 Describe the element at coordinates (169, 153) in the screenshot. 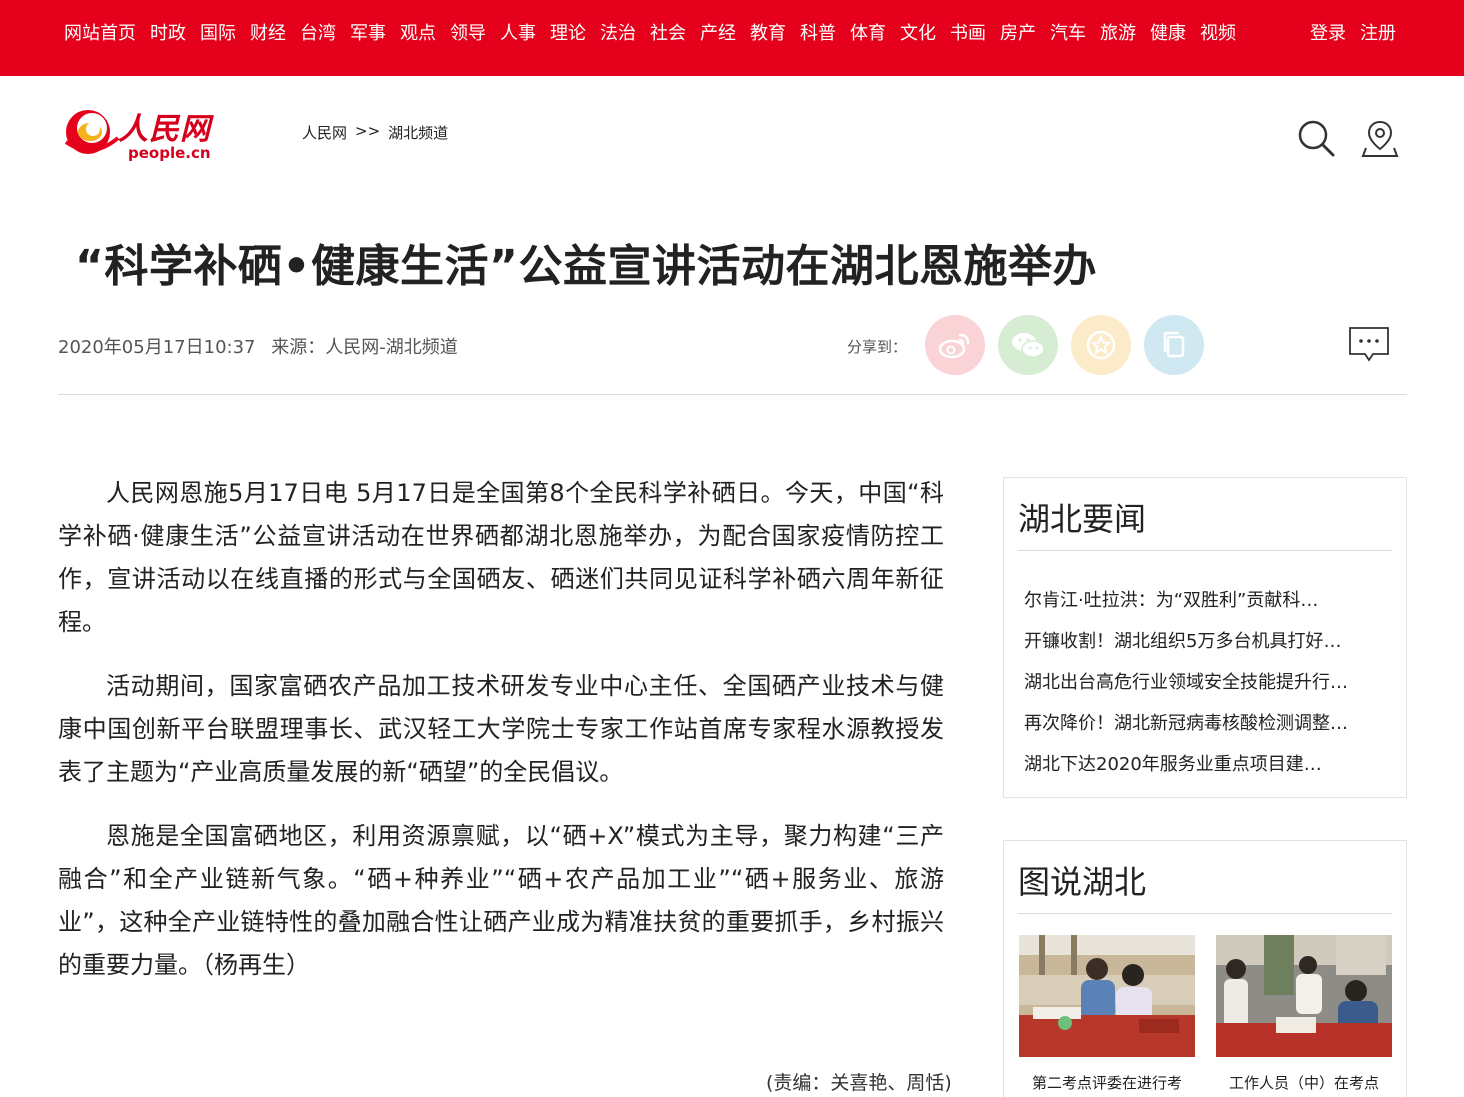

I see `logo-english-text: people.cn` at that location.